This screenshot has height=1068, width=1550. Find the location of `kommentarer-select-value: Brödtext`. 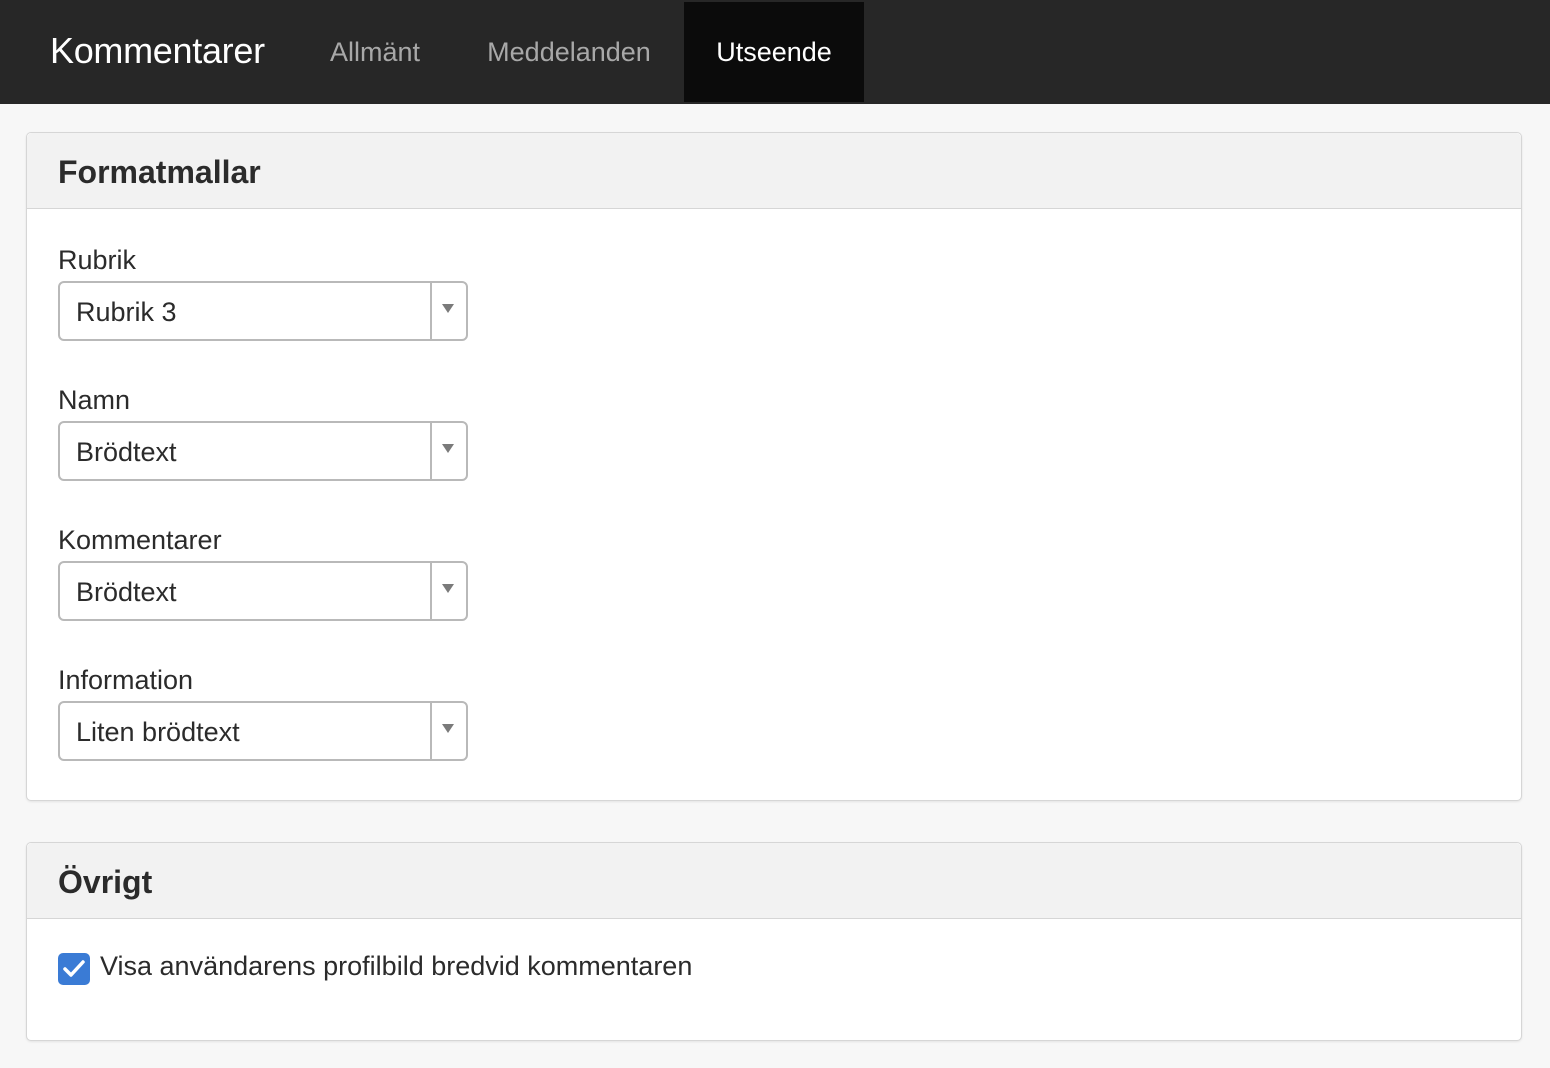

kommentarer-select-value: Brödtext is located at coordinates (126, 592).